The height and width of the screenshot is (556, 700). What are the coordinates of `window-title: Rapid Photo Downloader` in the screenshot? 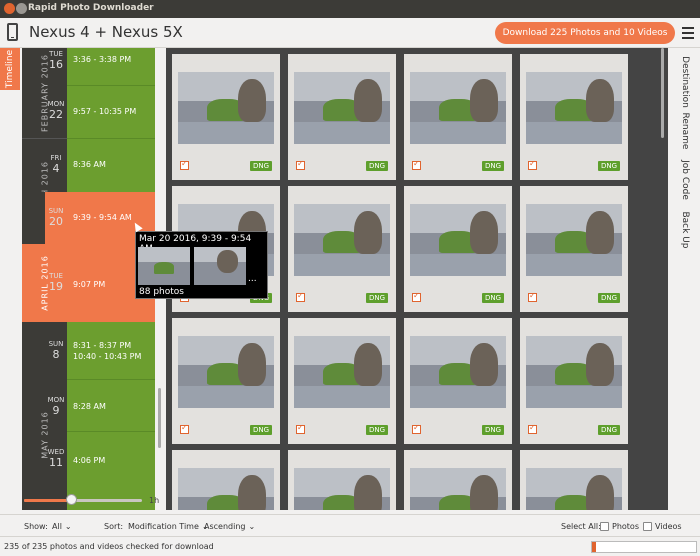 It's located at (91, 8).